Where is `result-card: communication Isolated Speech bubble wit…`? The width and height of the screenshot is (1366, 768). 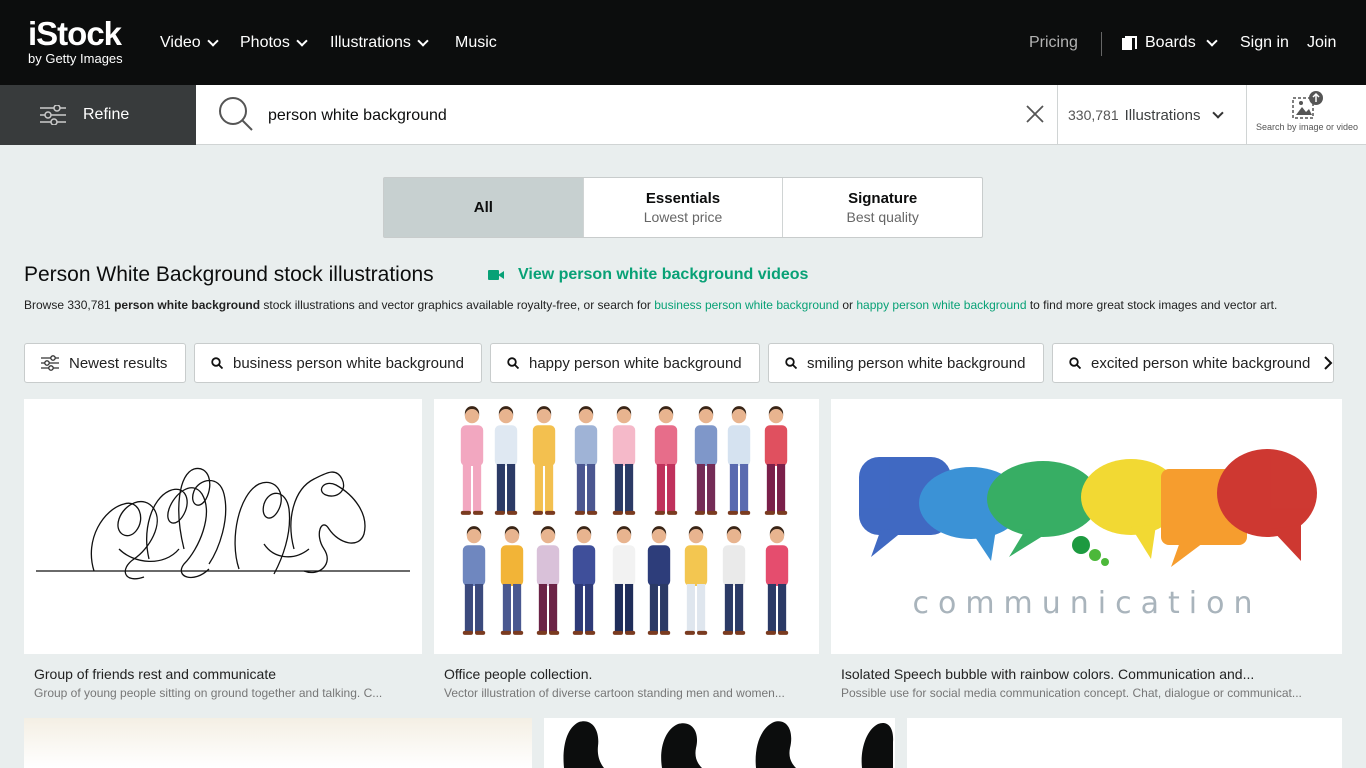 result-card: communication Isolated Speech bubble wit… is located at coordinates (1086, 549).